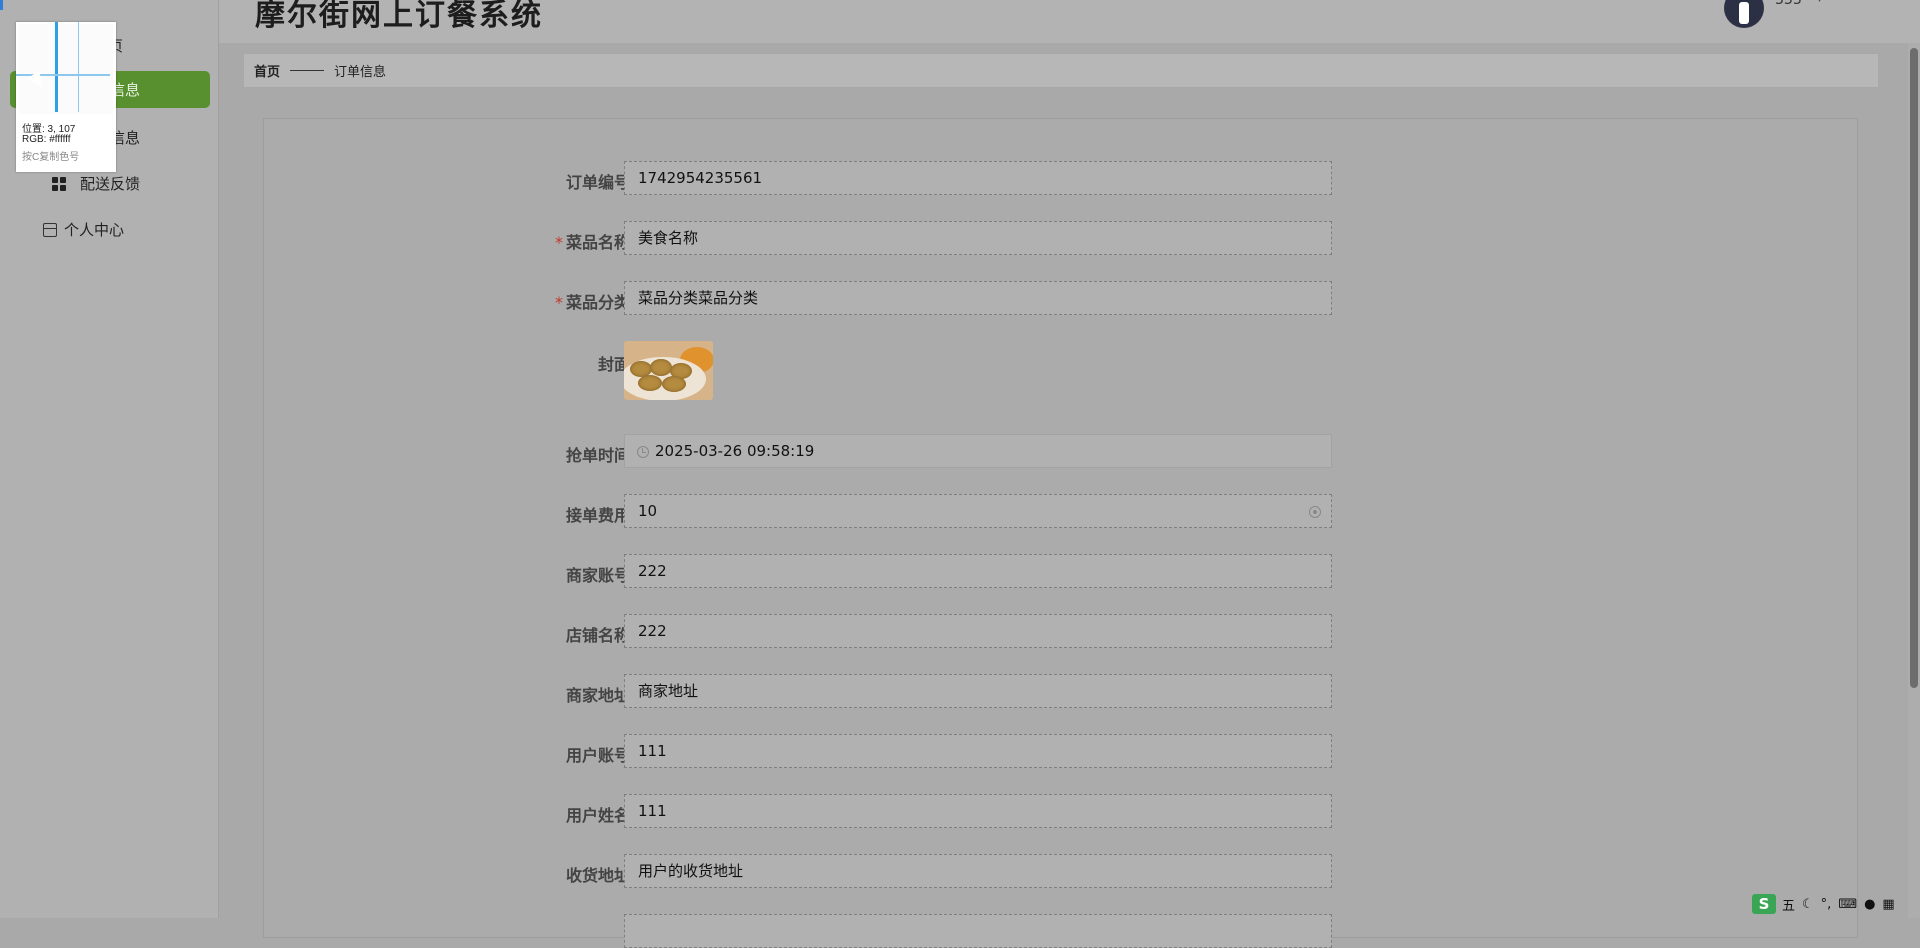 The width and height of the screenshot is (1920, 948). I want to click on grab-time-label: 抢单时间, so click(597, 455).